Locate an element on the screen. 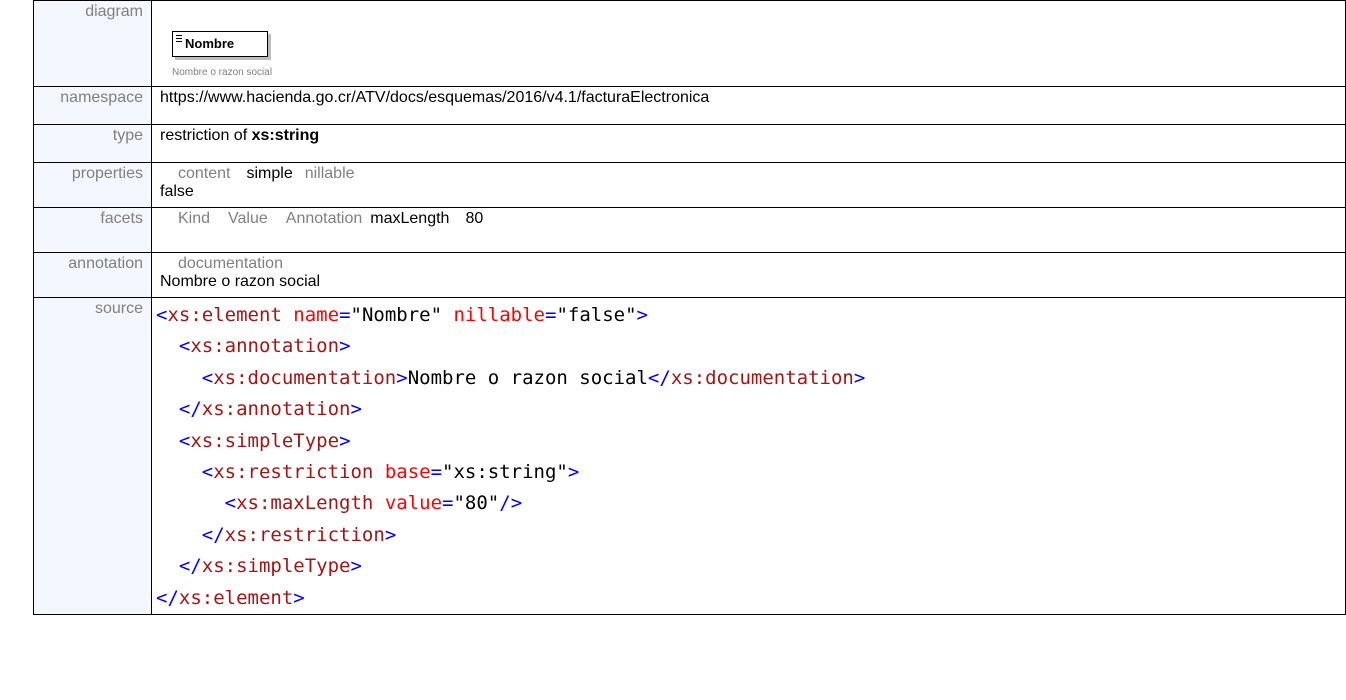  src-nillable-val: "false" is located at coordinates (596, 315).